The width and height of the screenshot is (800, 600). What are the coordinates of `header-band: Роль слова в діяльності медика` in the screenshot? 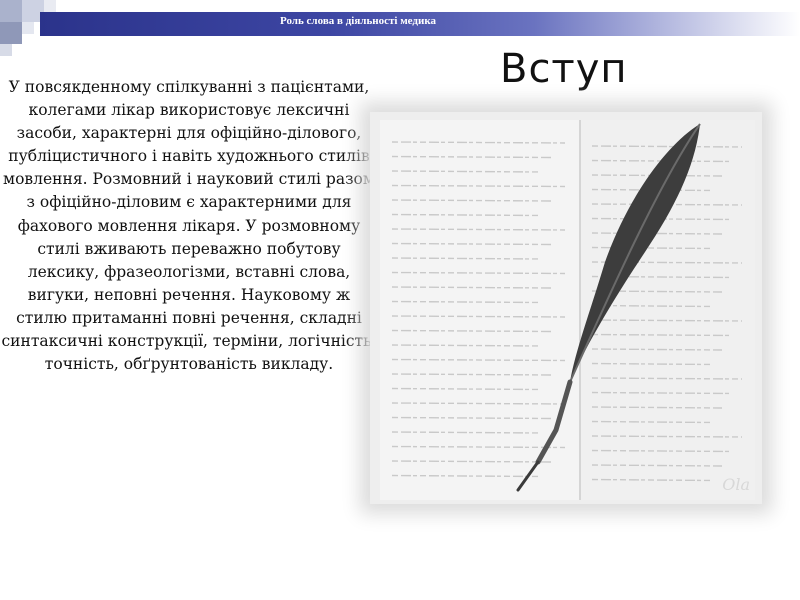 It's located at (420, 24).